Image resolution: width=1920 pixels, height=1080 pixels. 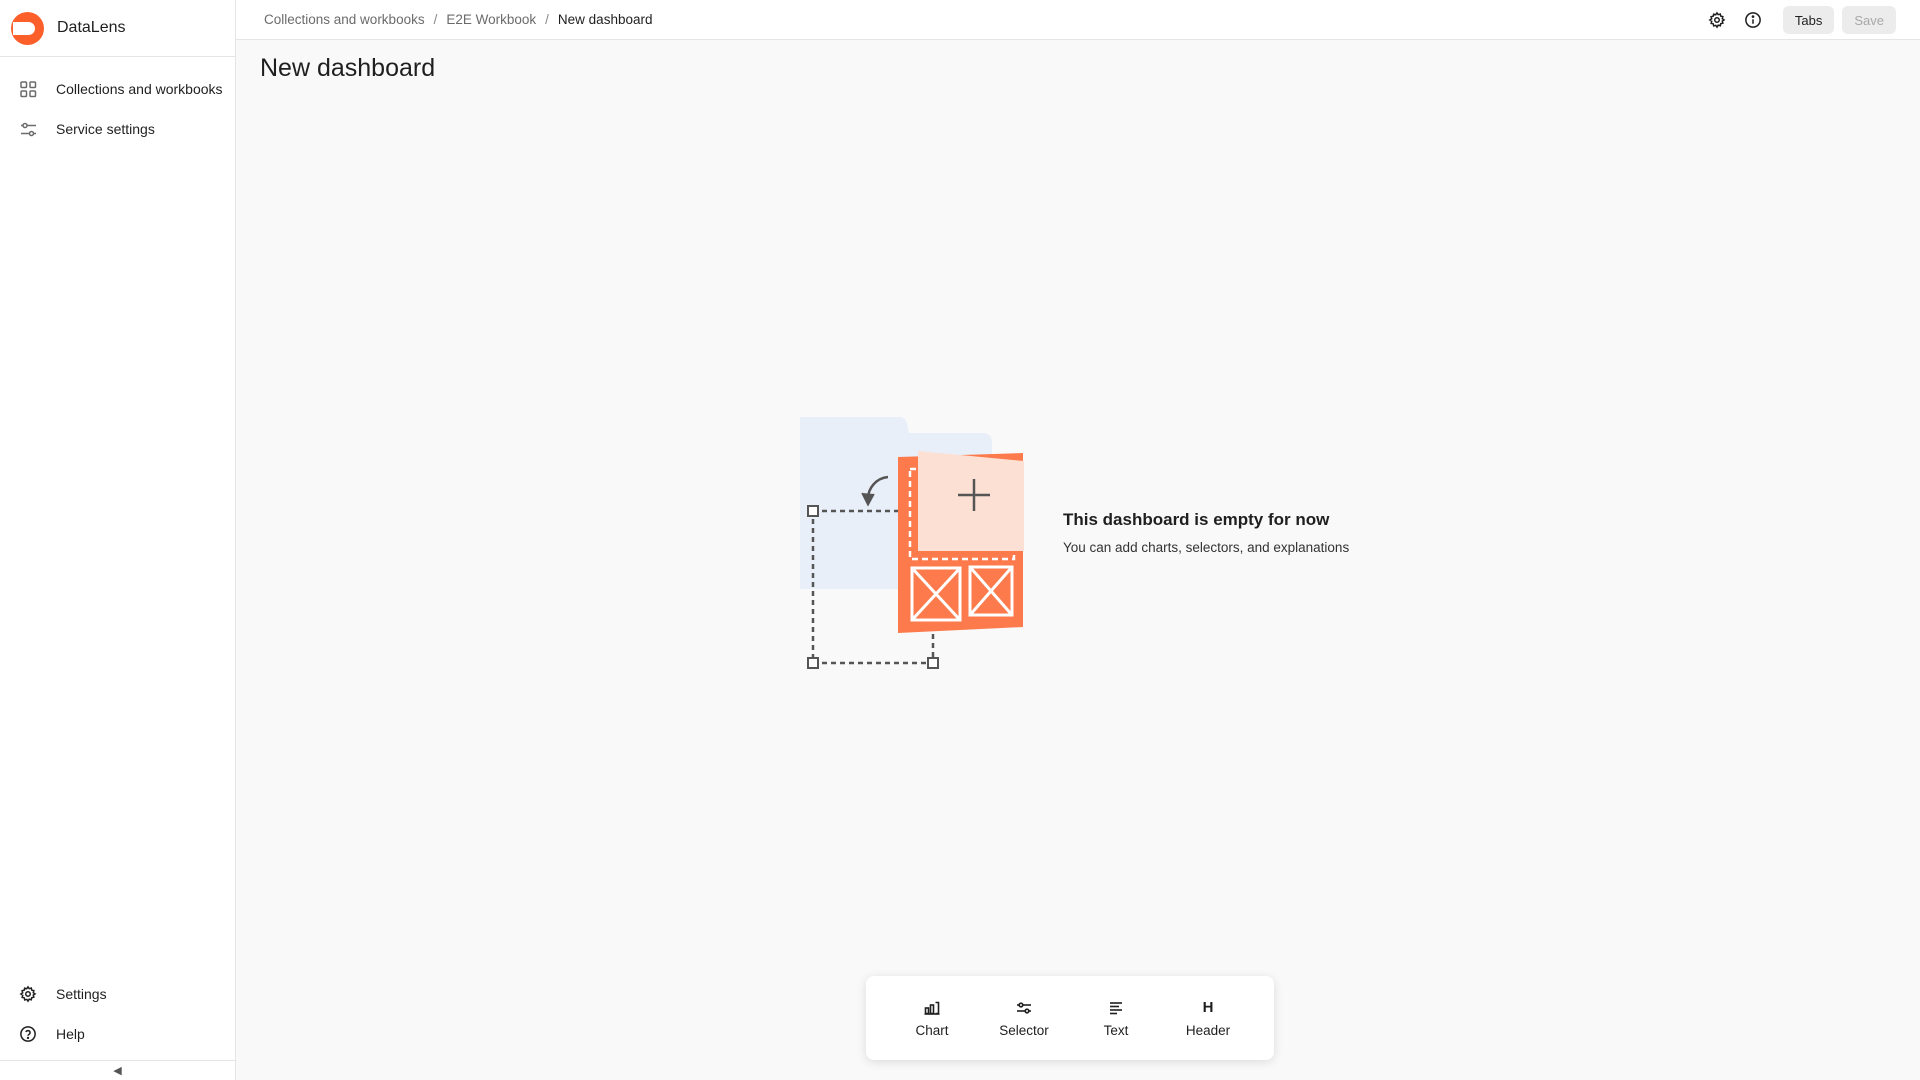 I want to click on toolbar-item-label: Selector, so click(x=1024, y=1030).